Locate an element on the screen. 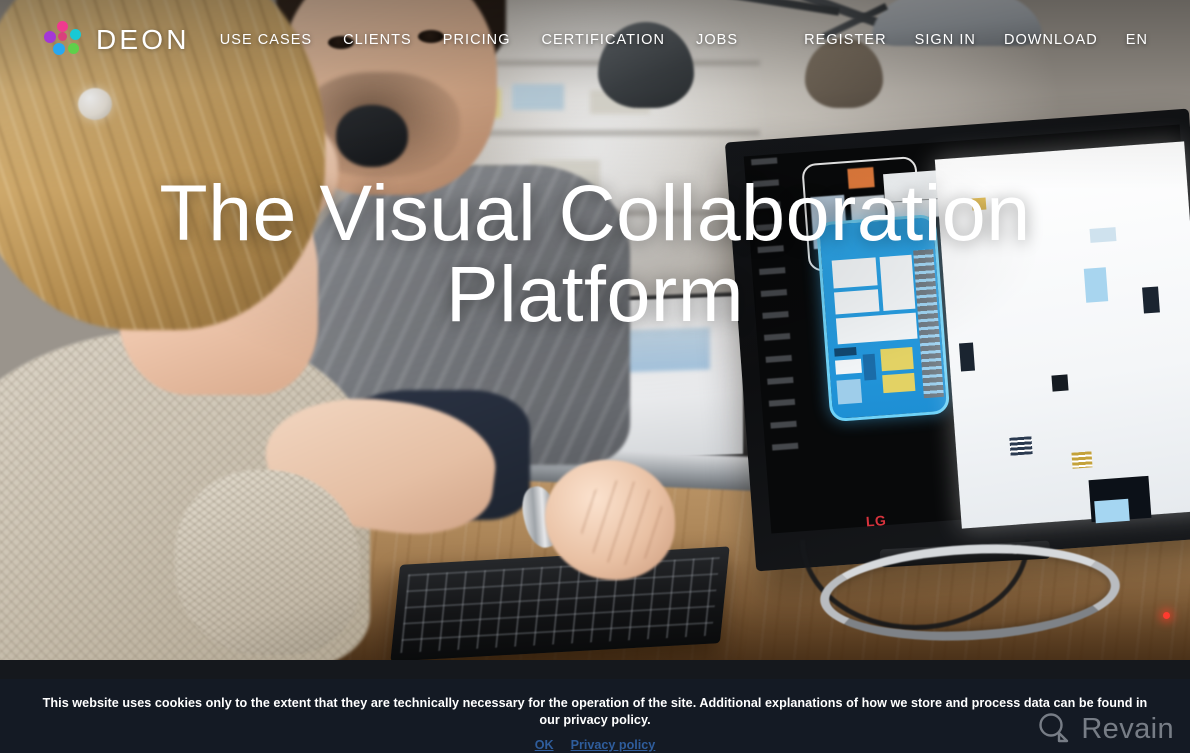 The height and width of the screenshot is (753, 1190). utility-menu: REGISTER SIGN IN DOWNLOAD EN is located at coordinates (976, 40).